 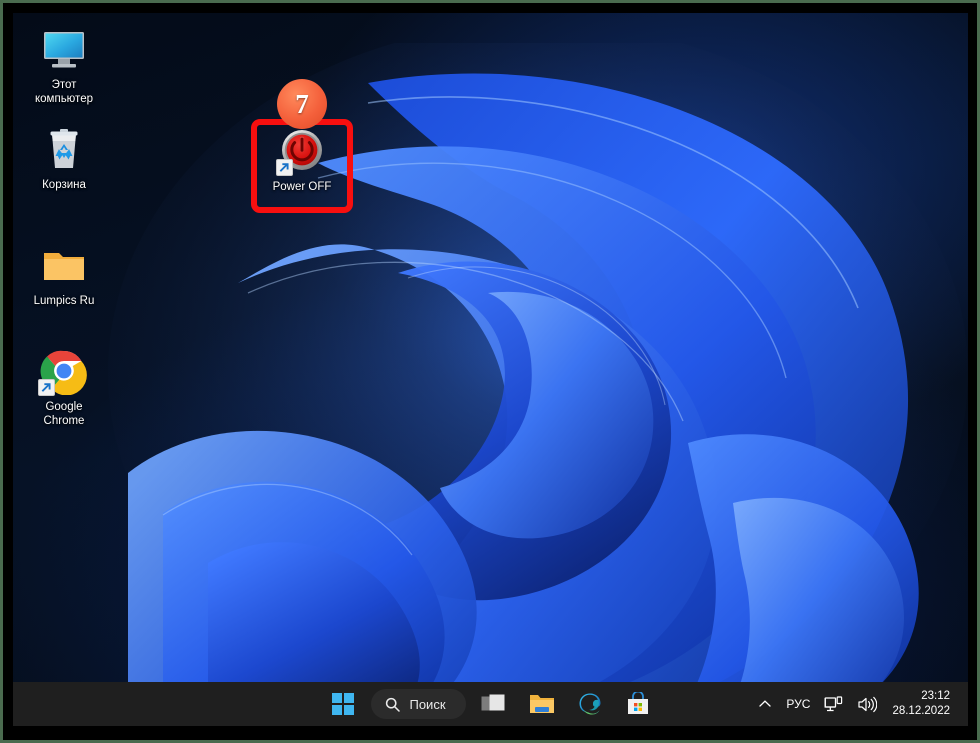 What do you see at coordinates (427, 704) in the screenshot?
I see `search-placeholder-text: Поиск` at bounding box center [427, 704].